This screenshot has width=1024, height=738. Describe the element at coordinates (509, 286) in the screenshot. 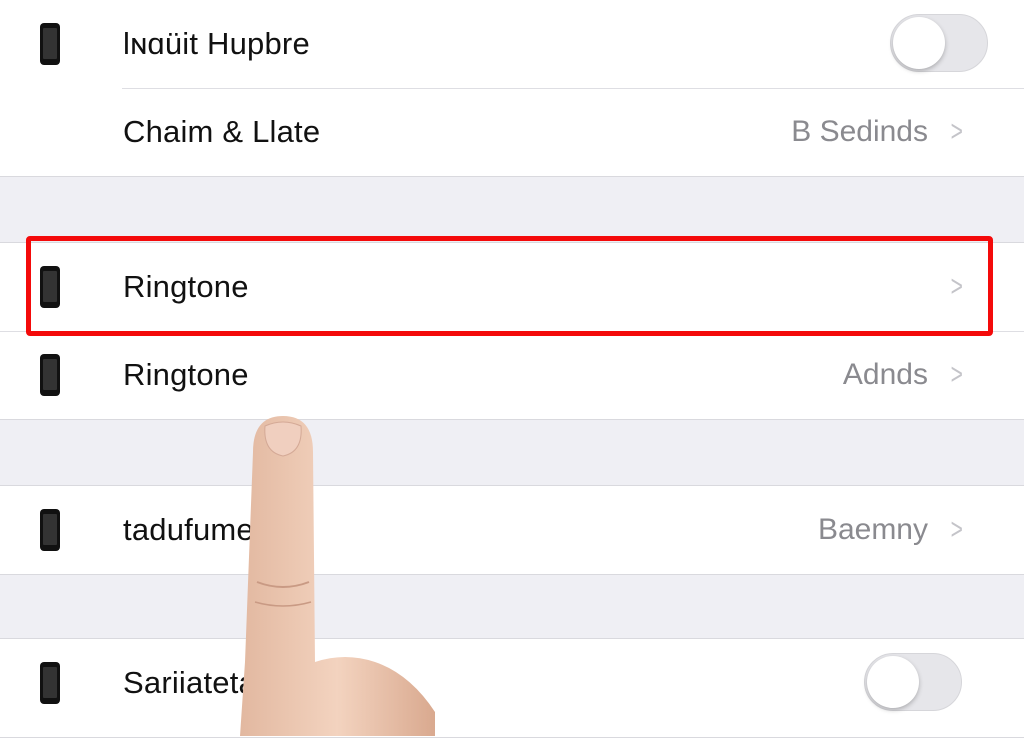

I see `highlight-box` at that location.